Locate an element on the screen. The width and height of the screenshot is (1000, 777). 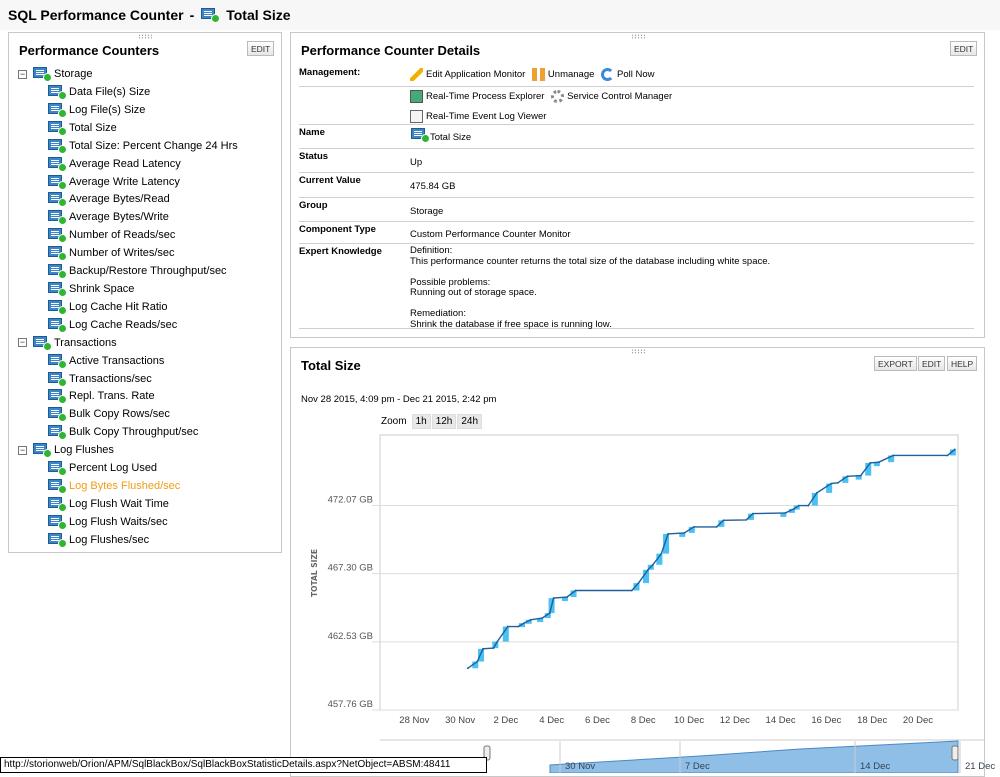
row-label: Status is located at coordinates (314, 156).